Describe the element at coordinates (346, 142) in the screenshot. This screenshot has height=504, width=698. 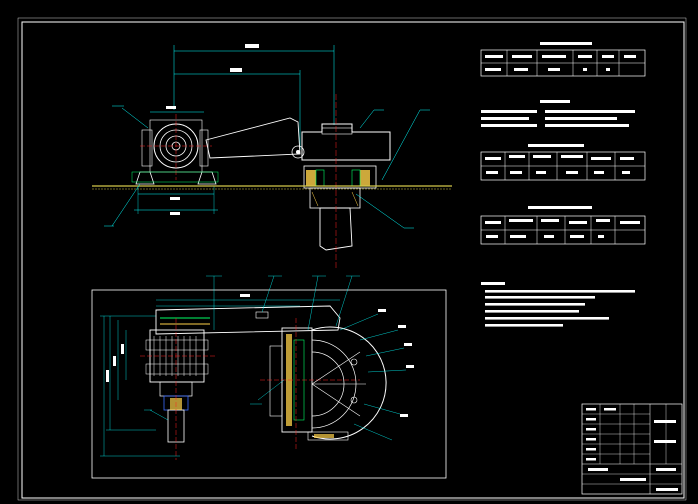
I see `gearbox-housing` at that location.